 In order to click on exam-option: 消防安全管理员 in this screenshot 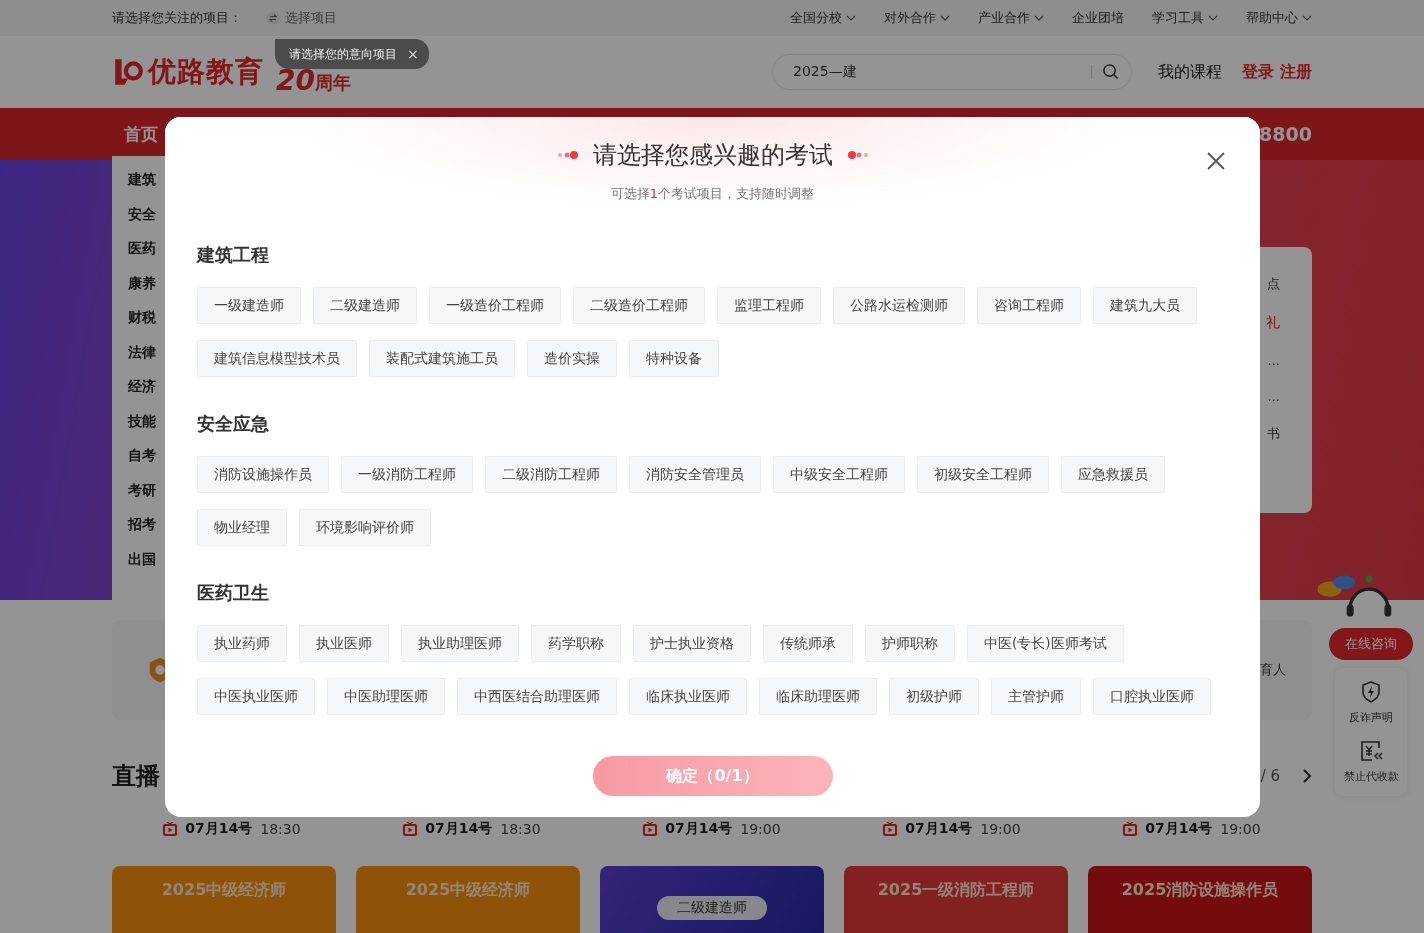, I will do `click(695, 474)`.